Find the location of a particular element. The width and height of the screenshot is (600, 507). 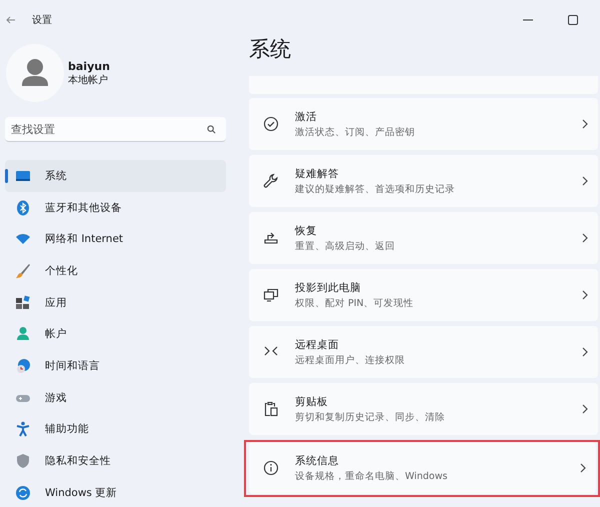

nav-item: 隐私和安全性 is located at coordinates (115, 461).